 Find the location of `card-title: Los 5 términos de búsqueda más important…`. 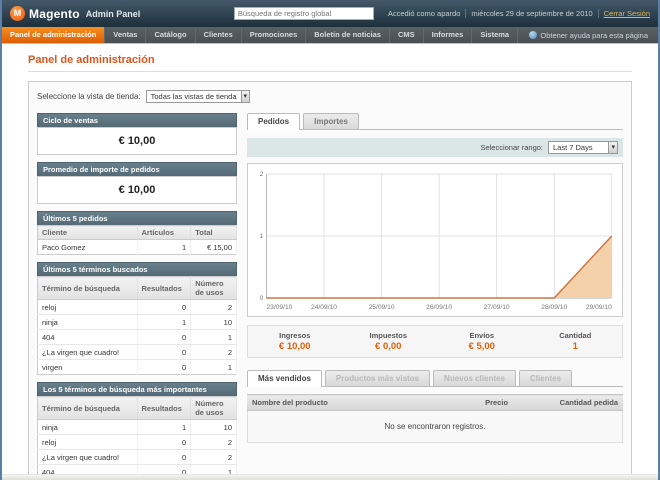

card-title: Los 5 términos de búsqueda más important… is located at coordinates (137, 389).